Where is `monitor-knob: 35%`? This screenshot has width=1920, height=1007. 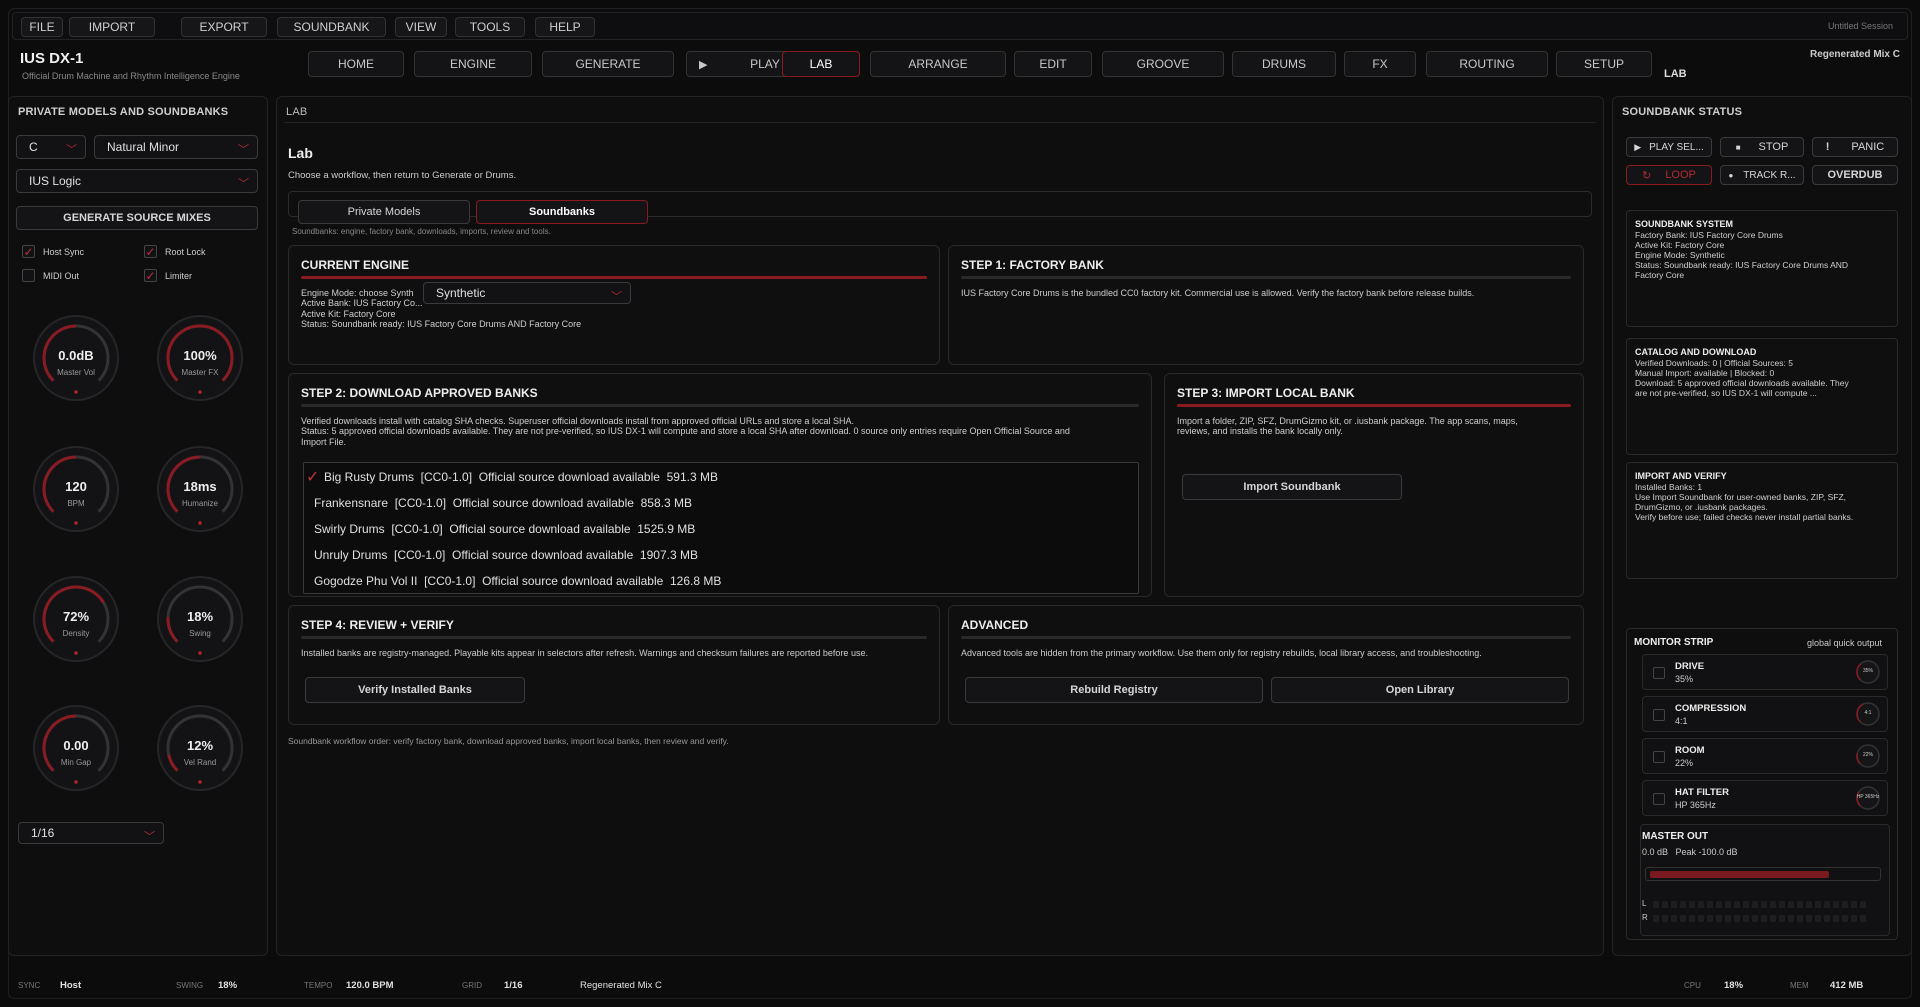 monitor-knob: 35% is located at coordinates (1868, 672).